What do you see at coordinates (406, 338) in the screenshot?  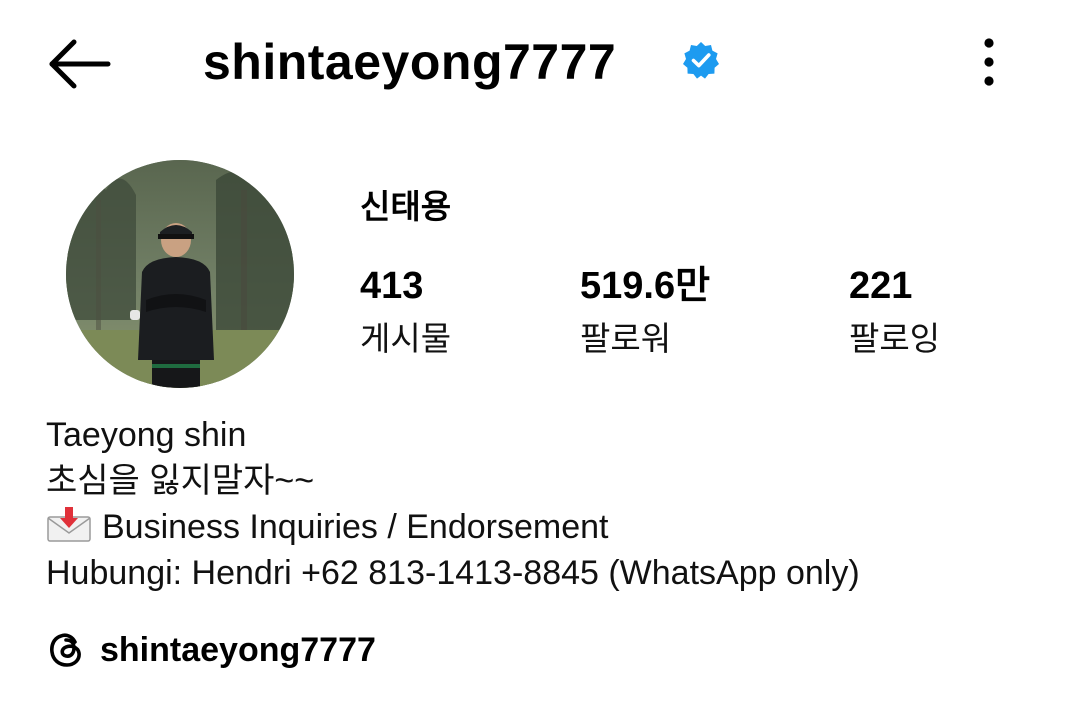 I see `posts-count-label: 게시물` at bounding box center [406, 338].